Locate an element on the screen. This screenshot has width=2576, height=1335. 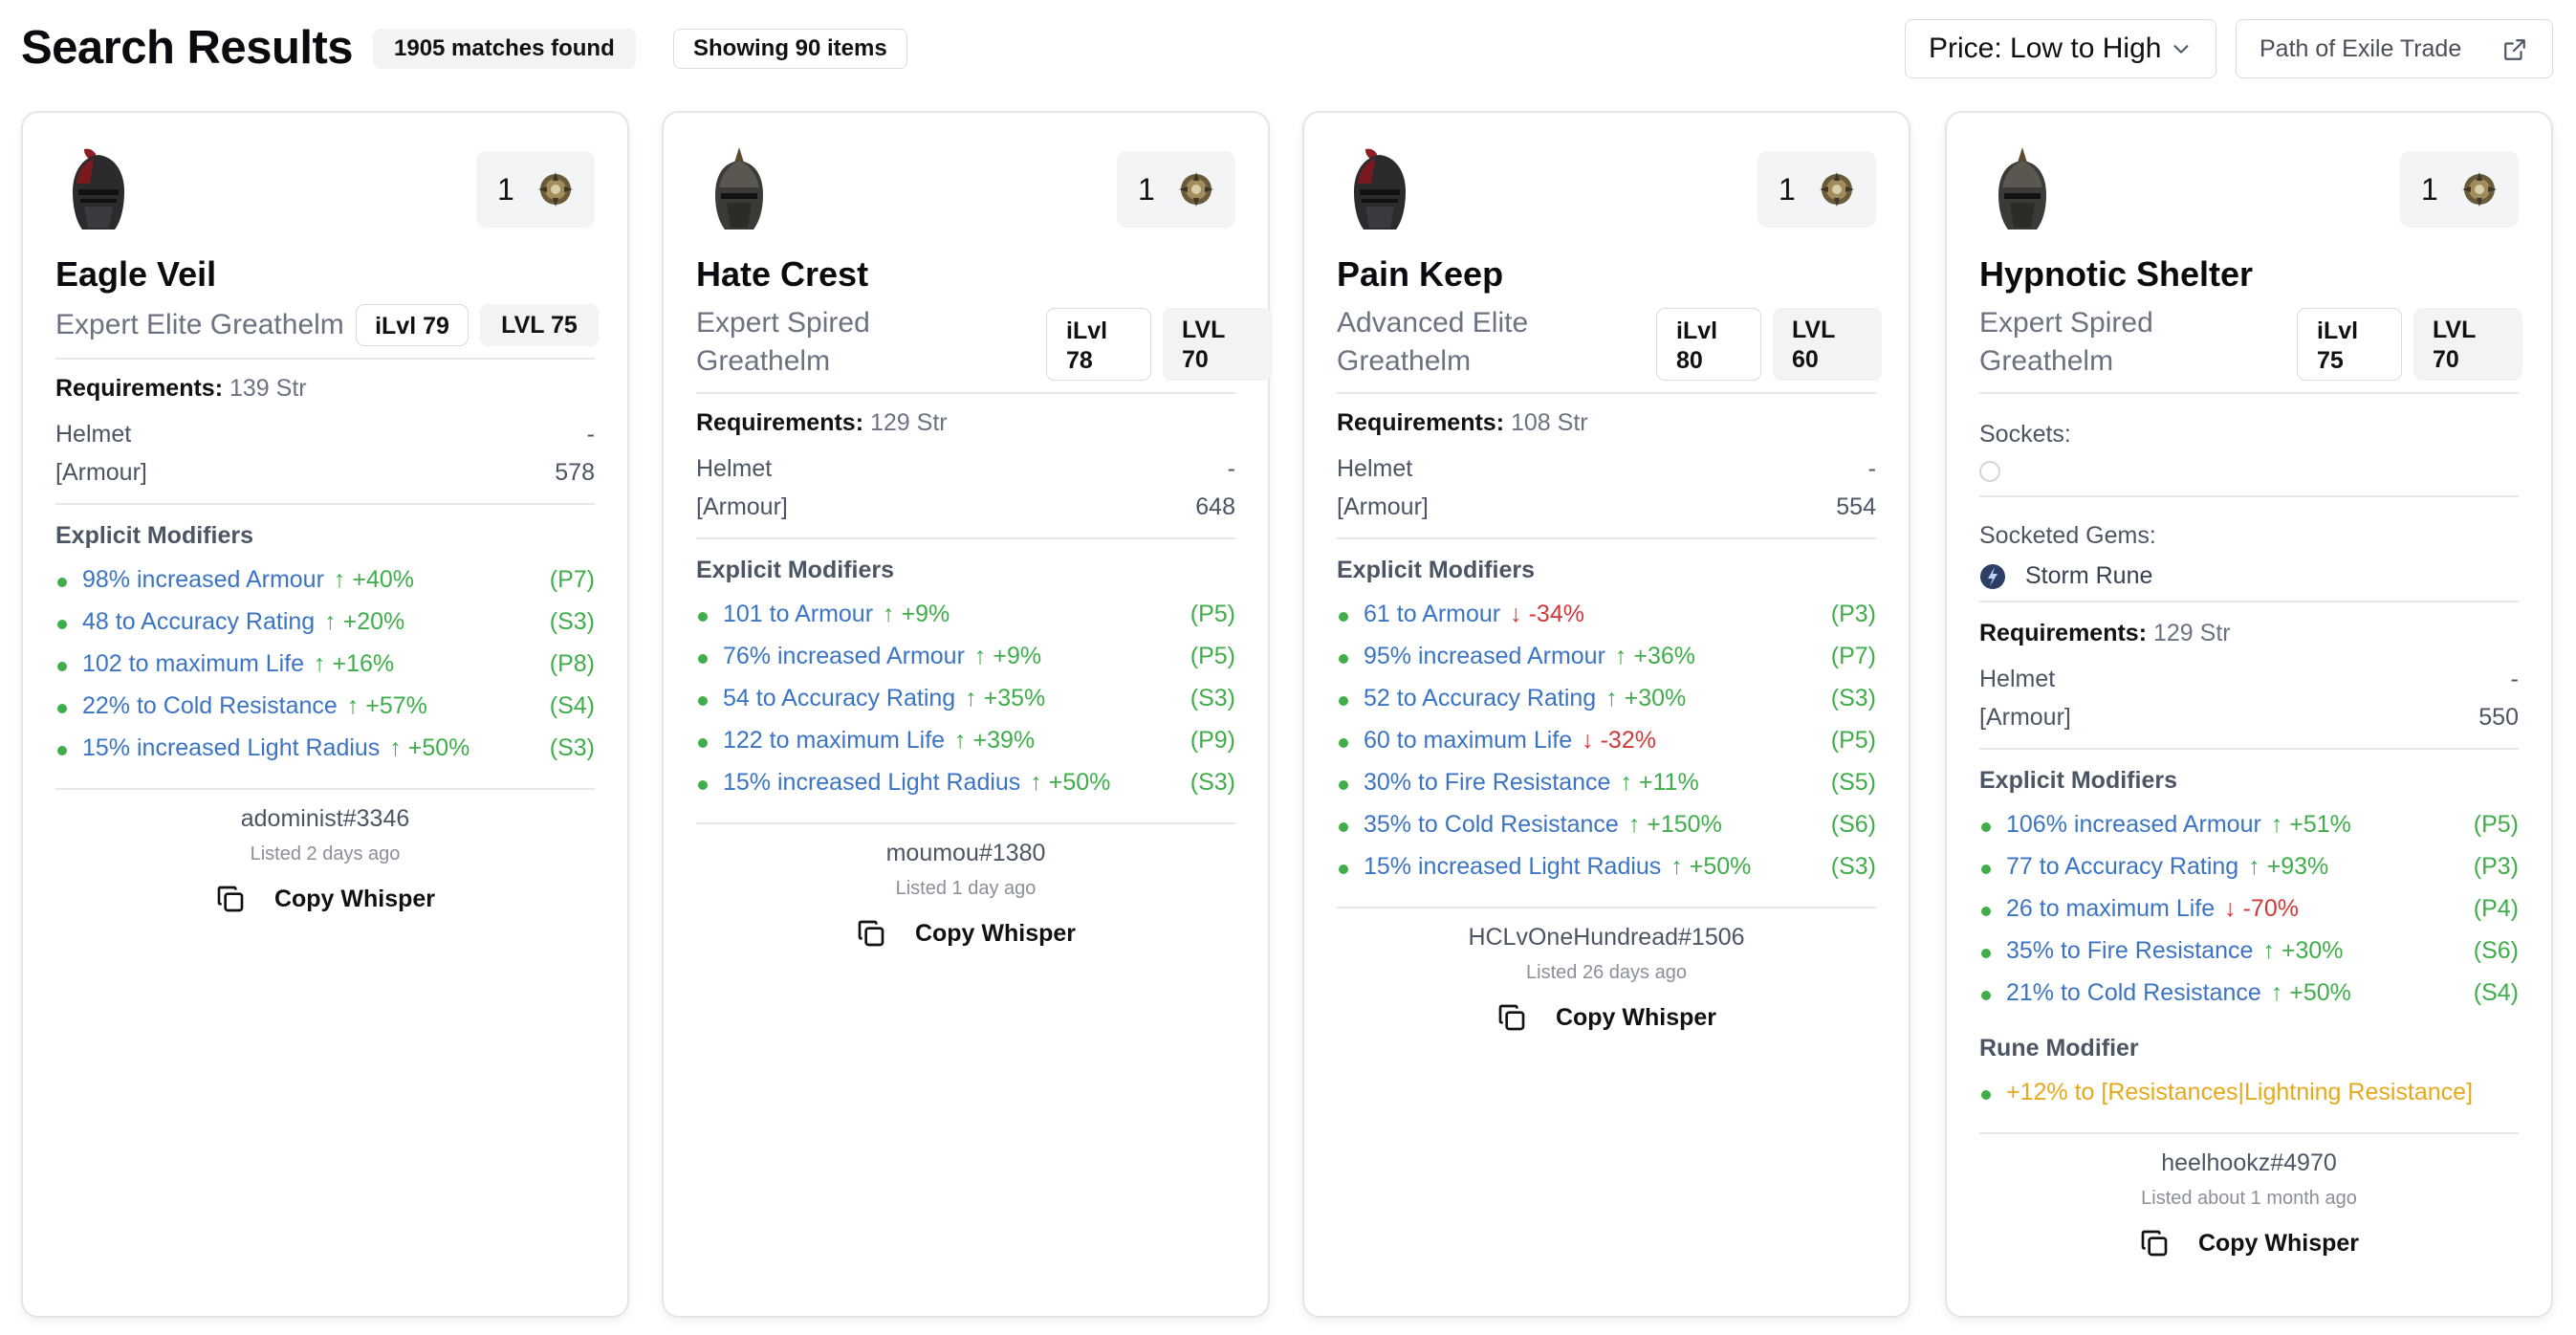
requirements: Requirements: 129 Str is located at coordinates (822, 422).